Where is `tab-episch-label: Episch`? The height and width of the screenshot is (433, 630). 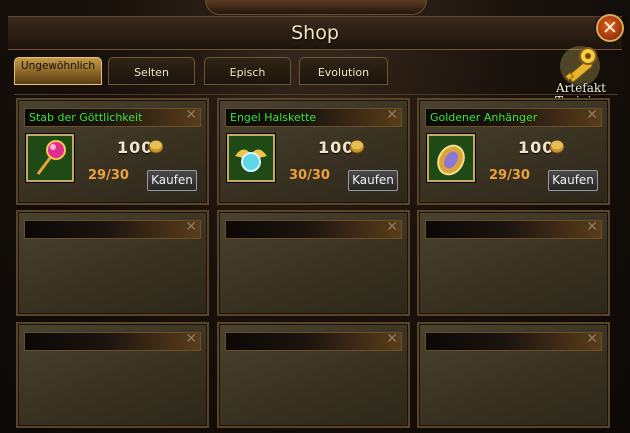 tab-episch-label: Episch is located at coordinates (247, 72).